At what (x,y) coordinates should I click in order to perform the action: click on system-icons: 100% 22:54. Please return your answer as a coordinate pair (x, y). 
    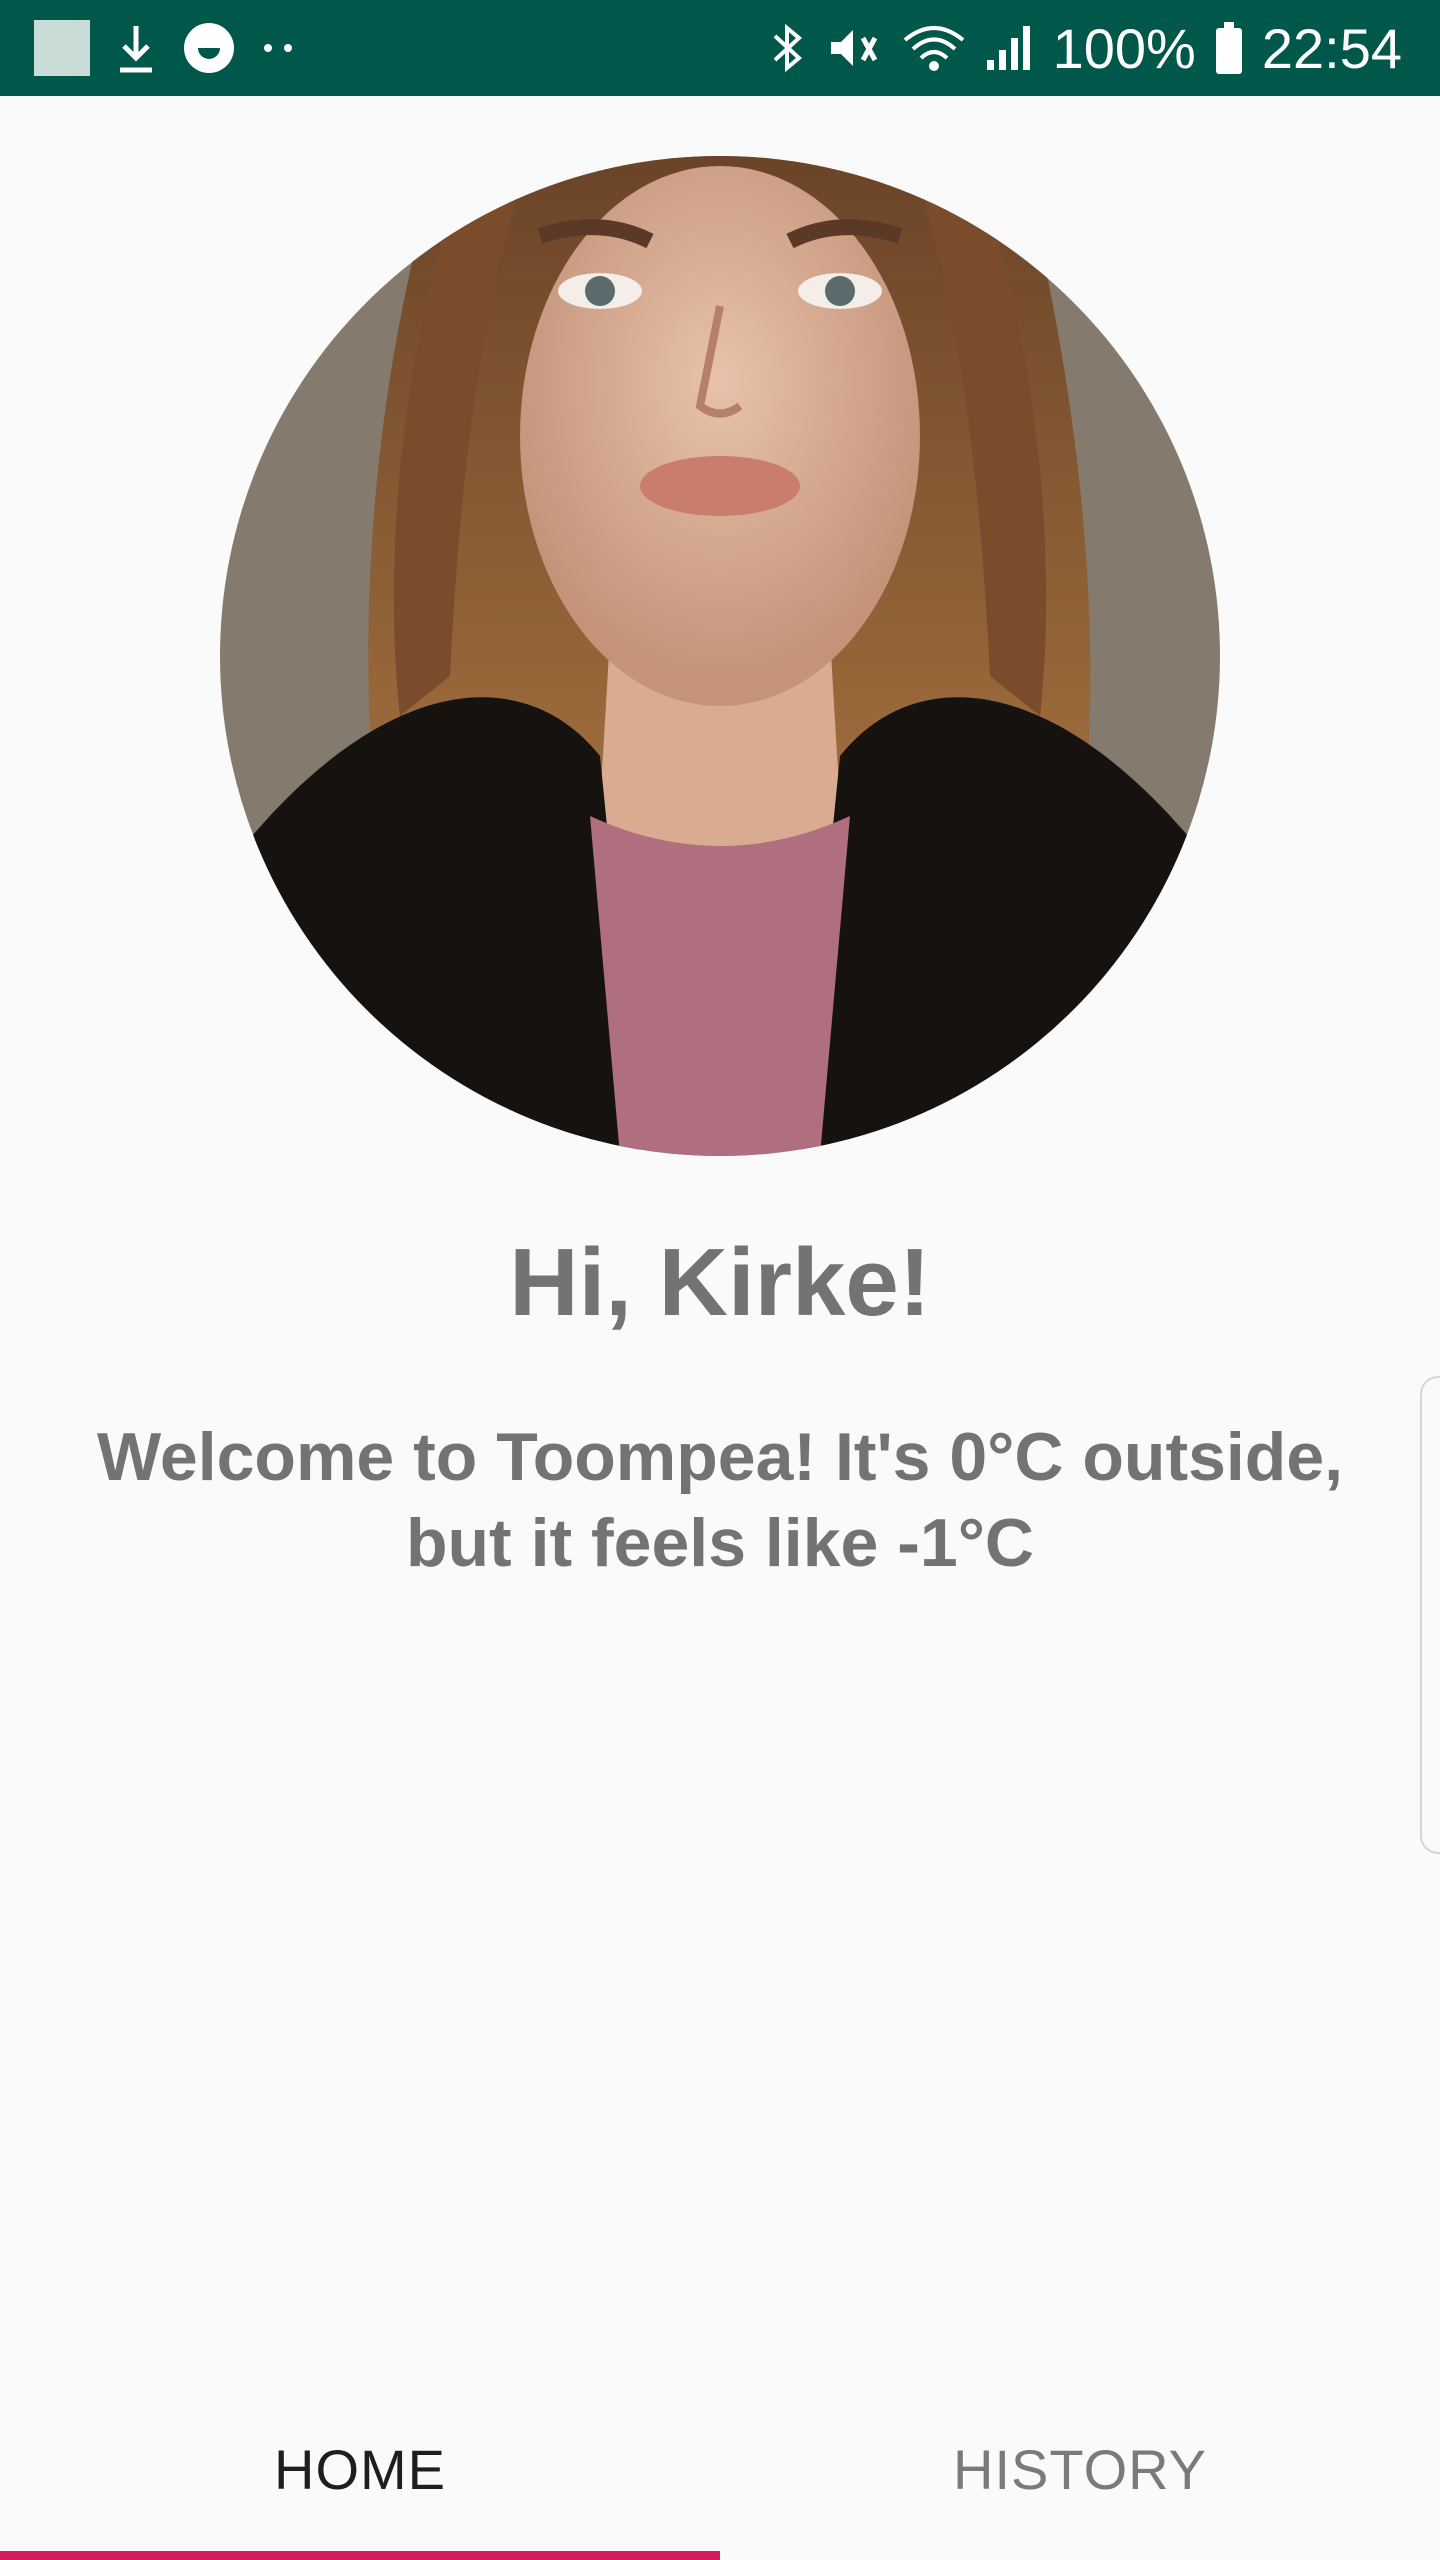
    Looking at the image, I should click on (1085, 48).